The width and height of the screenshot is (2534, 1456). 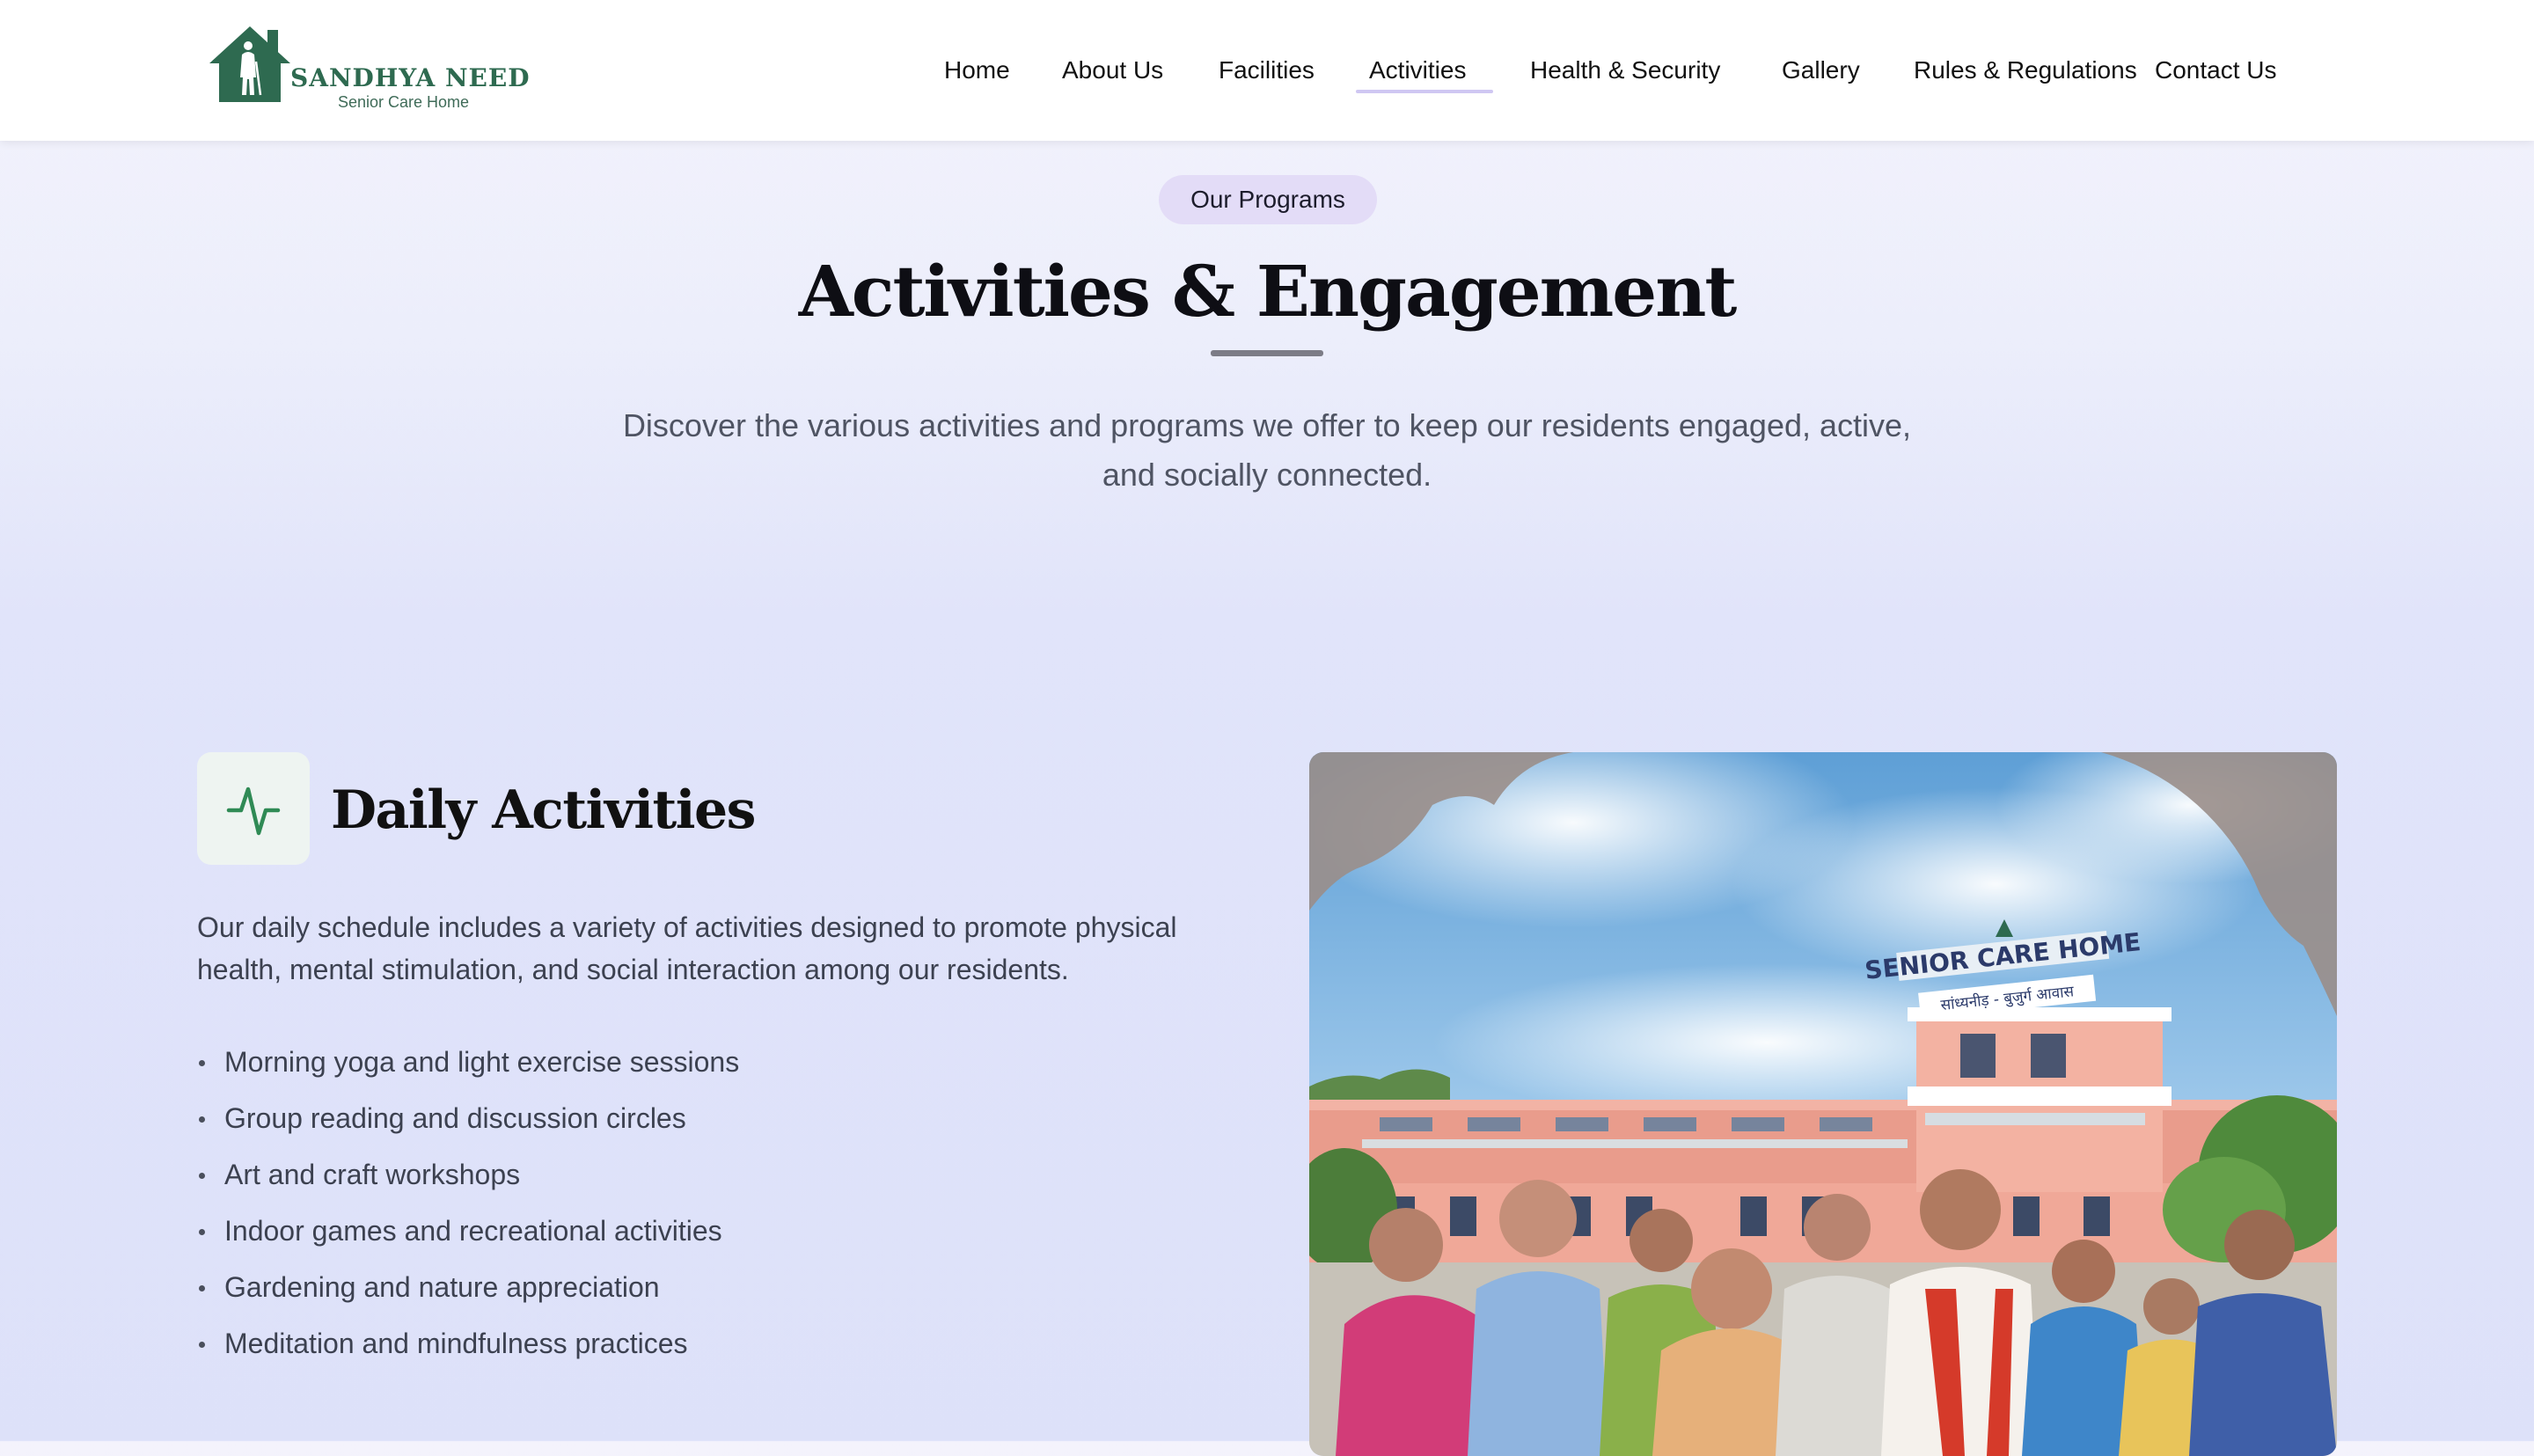 What do you see at coordinates (1625, 70) in the screenshot?
I see `nav-health-security: Health & Security` at bounding box center [1625, 70].